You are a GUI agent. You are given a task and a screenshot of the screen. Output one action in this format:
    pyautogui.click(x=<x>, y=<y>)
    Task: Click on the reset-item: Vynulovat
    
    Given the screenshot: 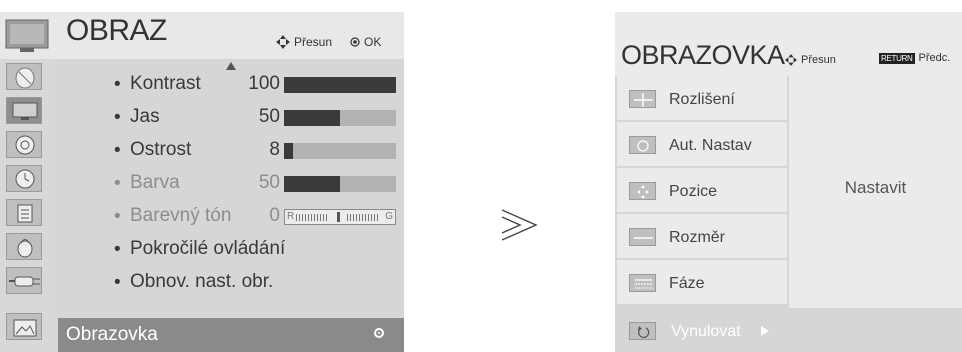 What is the action you would take?
    pyautogui.click(x=788, y=330)
    